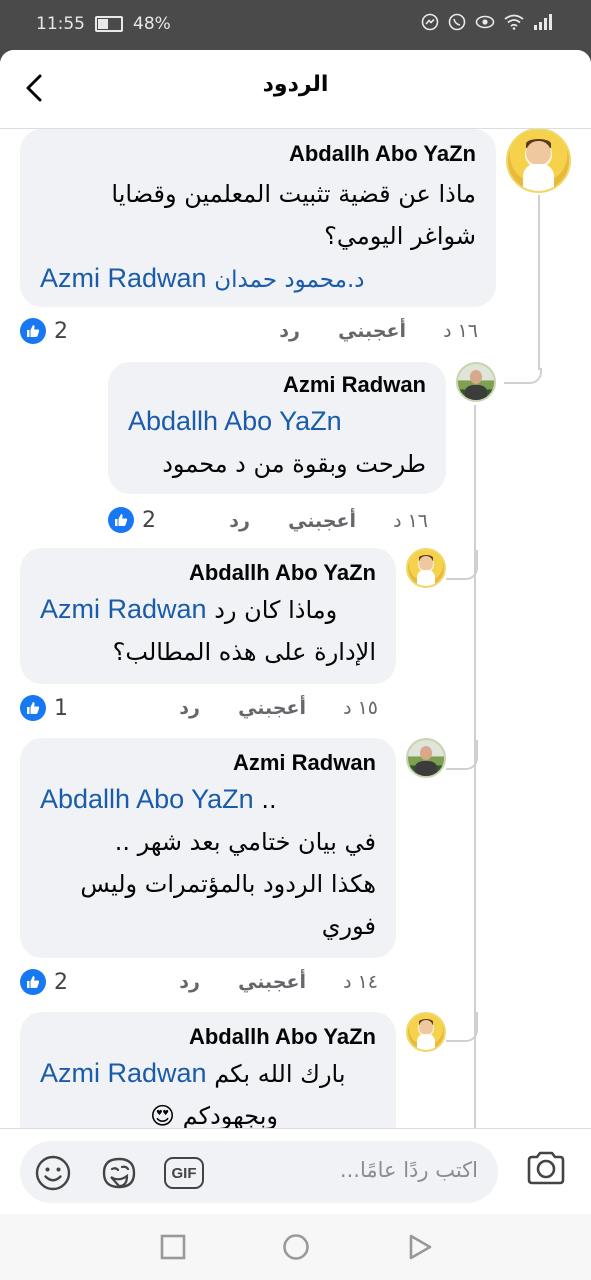 This screenshot has height=1280, width=591. What do you see at coordinates (109, 24) in the screenshot?
I see `battery-icon` at bounding box center [109, 24].